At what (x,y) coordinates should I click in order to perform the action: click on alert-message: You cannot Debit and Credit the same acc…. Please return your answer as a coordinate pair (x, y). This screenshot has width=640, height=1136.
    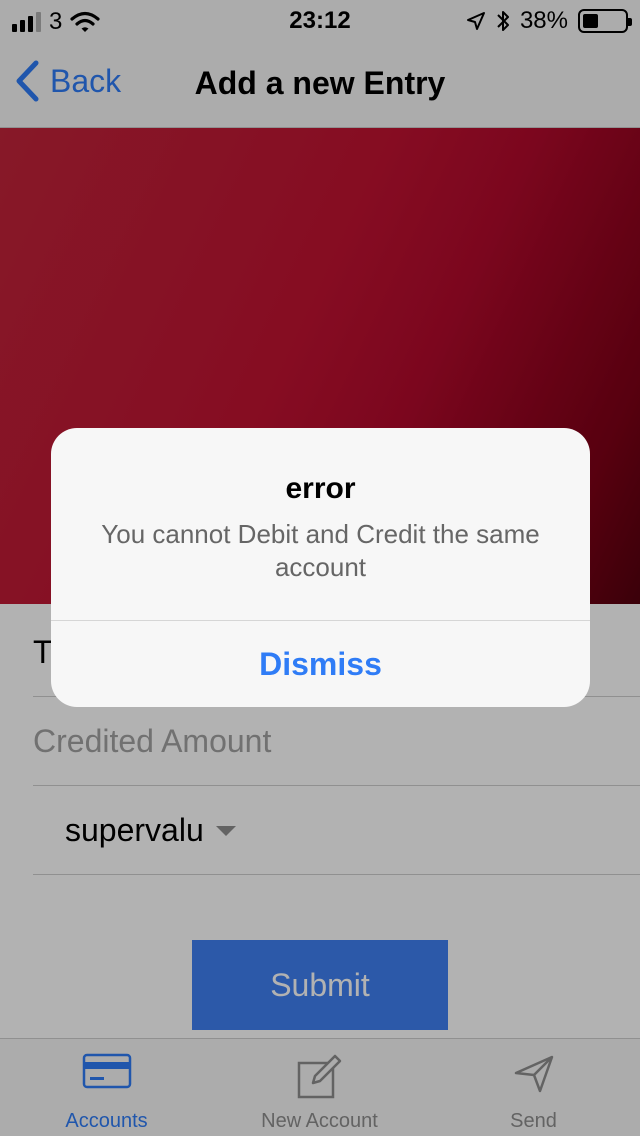
    Looking at the image, I should click on (320, 550).